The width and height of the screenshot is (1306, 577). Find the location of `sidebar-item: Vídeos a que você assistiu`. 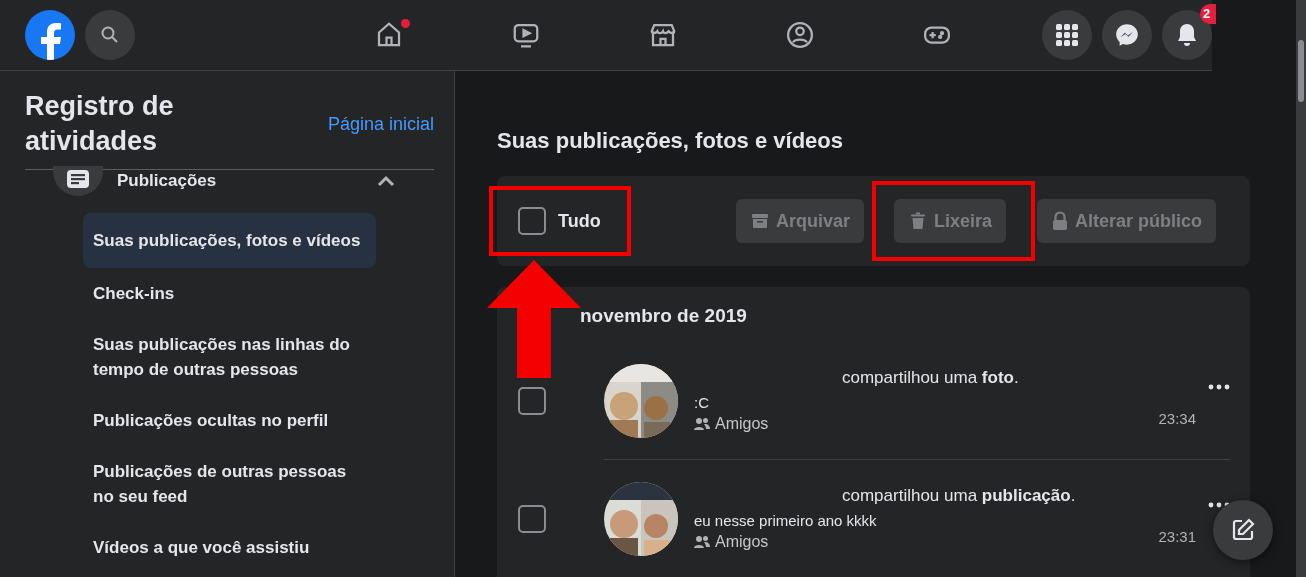

sidebar-item: Vídeos a que você assistiu is located at coordinates (229, 547).